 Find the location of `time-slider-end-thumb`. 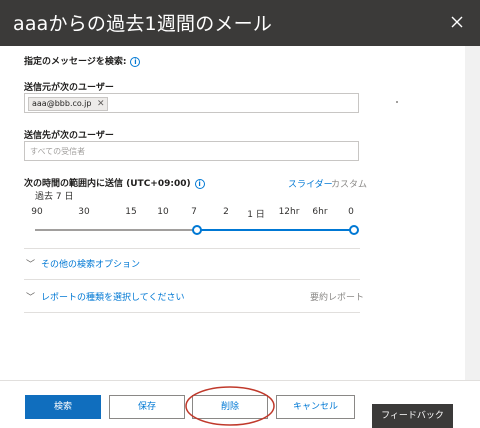

time-slider-end-thumb is located at coordinates (354, 230).